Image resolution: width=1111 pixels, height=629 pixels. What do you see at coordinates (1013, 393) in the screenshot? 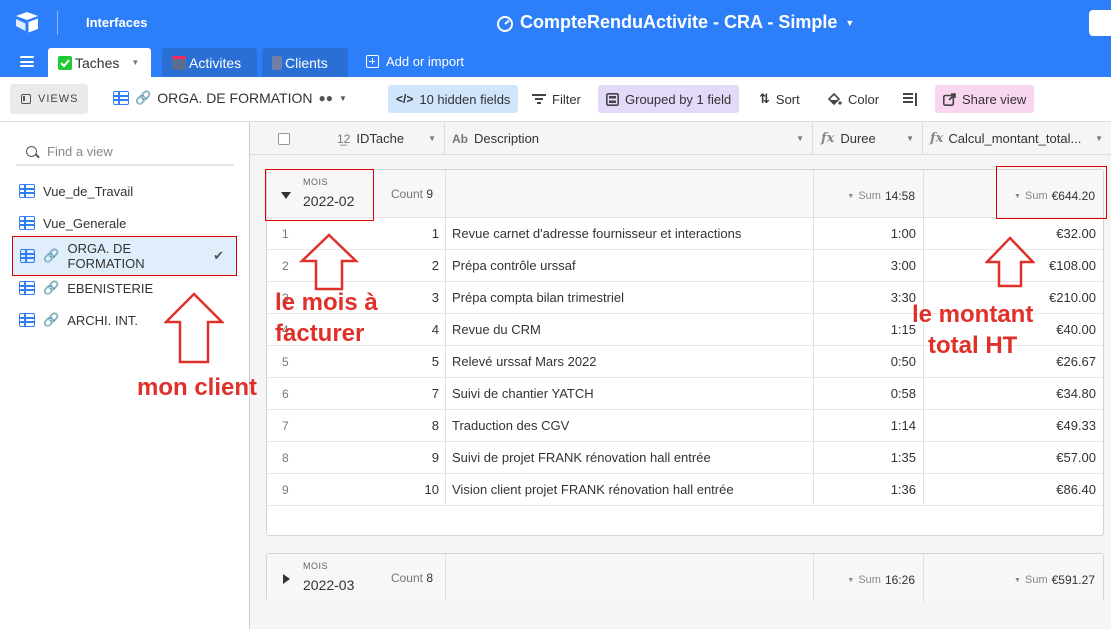
I see `cell-montant: €34.80` at bounding box center [1013, 393].